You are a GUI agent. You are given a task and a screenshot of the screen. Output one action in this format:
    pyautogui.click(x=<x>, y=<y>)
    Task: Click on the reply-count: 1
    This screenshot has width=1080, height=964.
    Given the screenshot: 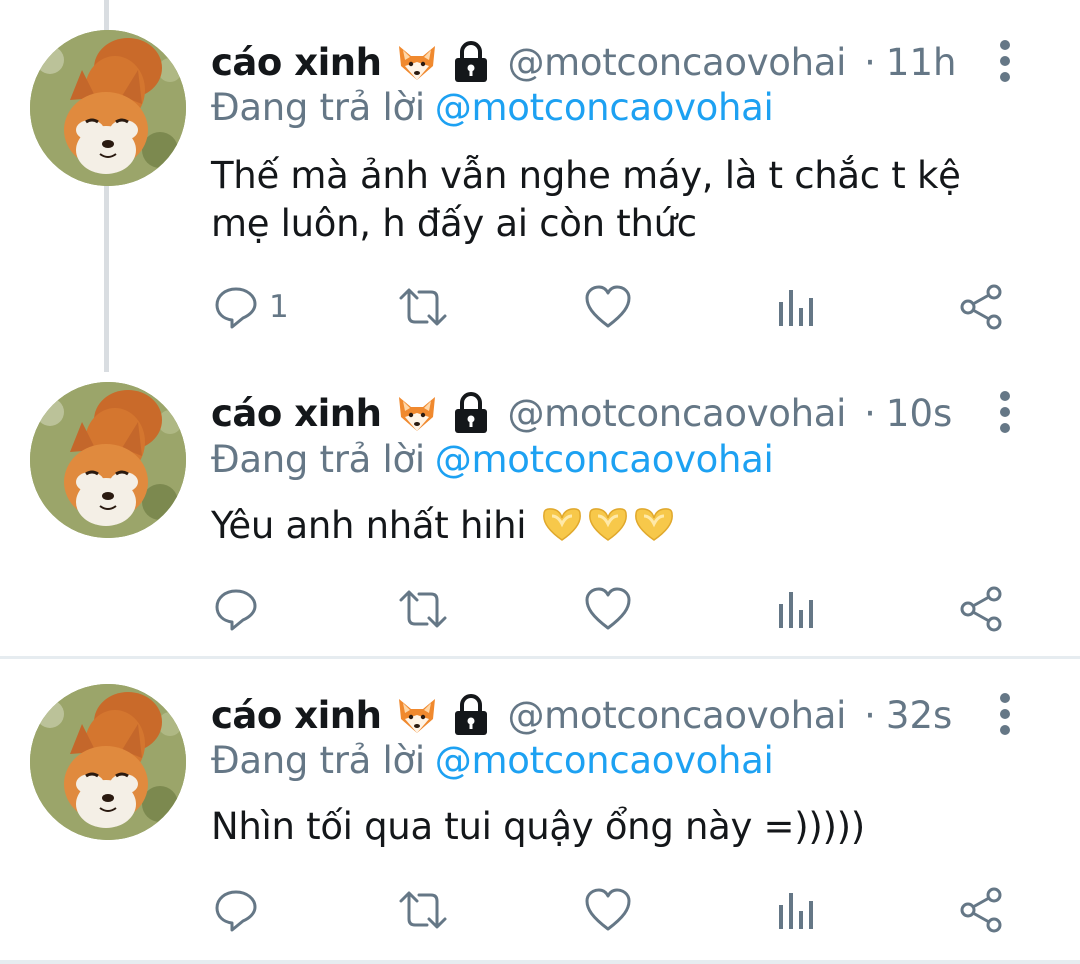 What is the action you would take?
    pyautogui.click(x=279, y=307)
    